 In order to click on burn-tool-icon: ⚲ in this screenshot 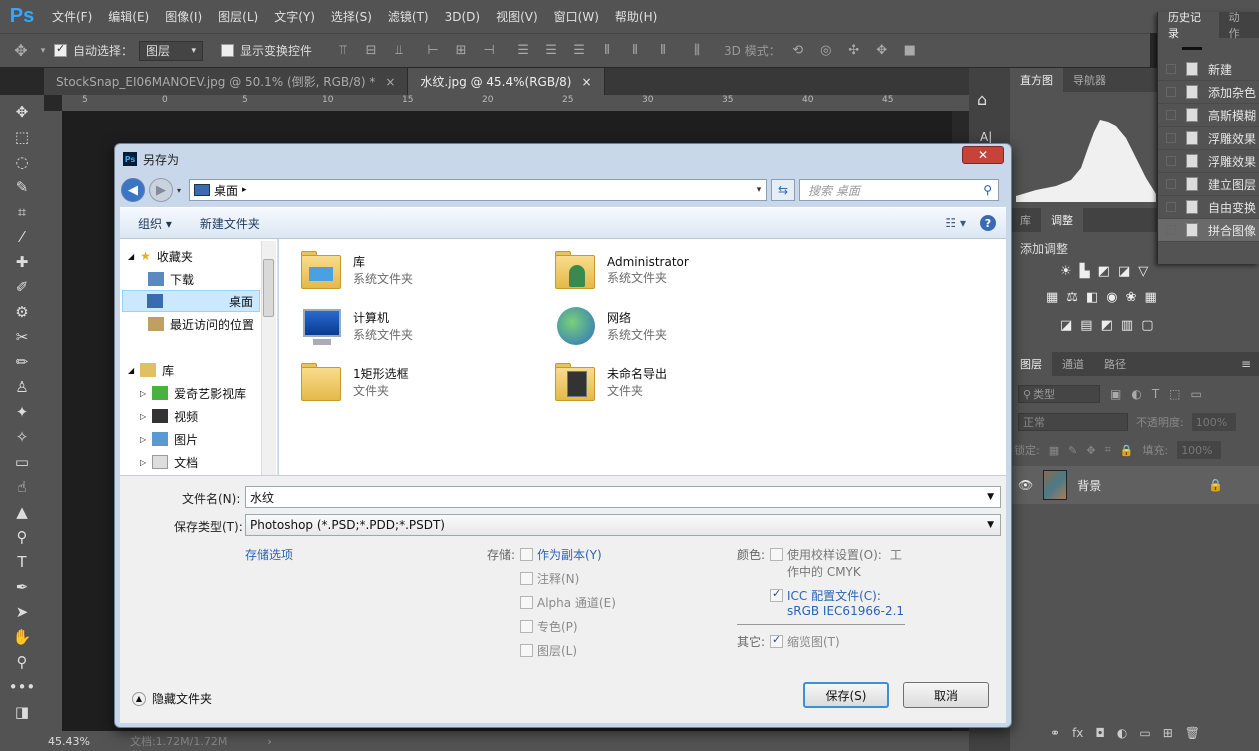, I will do `click(22, 536)`.